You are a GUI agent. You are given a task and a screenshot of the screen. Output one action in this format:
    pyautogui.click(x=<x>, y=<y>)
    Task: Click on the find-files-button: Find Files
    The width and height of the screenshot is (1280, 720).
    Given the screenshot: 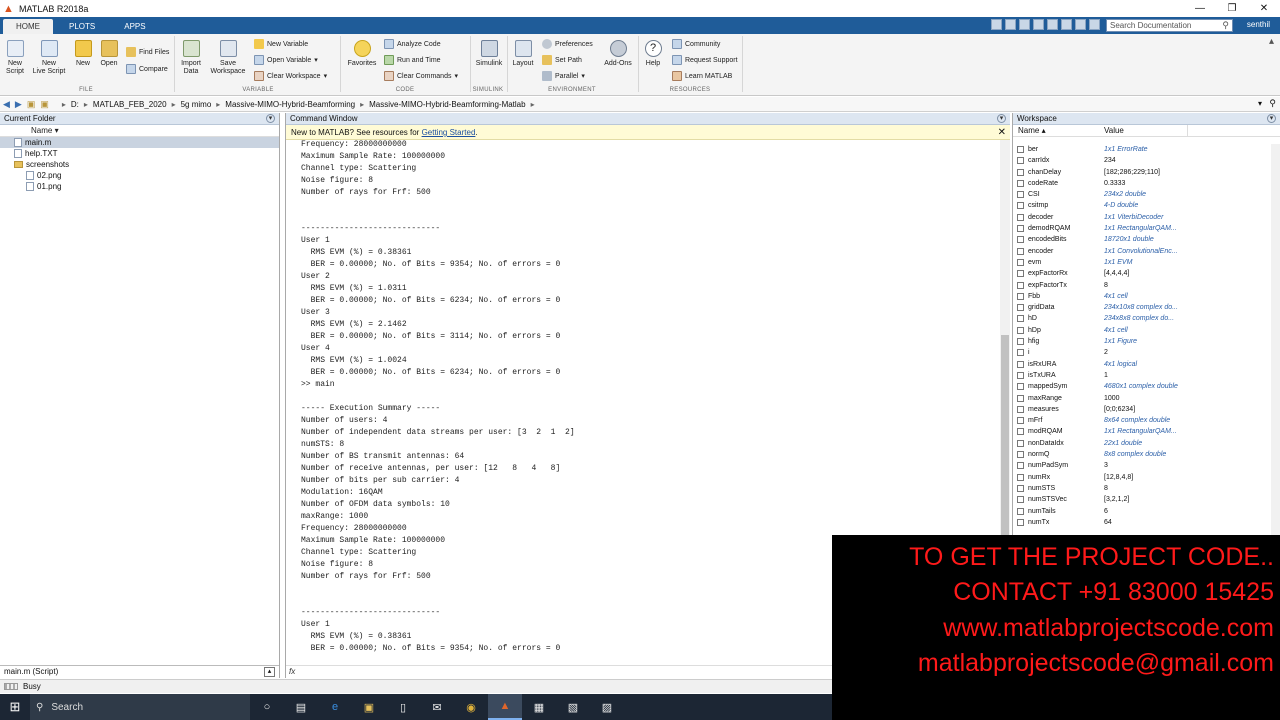 What is the action you would take?
    pyautogui.click(x=147, y=52)
    